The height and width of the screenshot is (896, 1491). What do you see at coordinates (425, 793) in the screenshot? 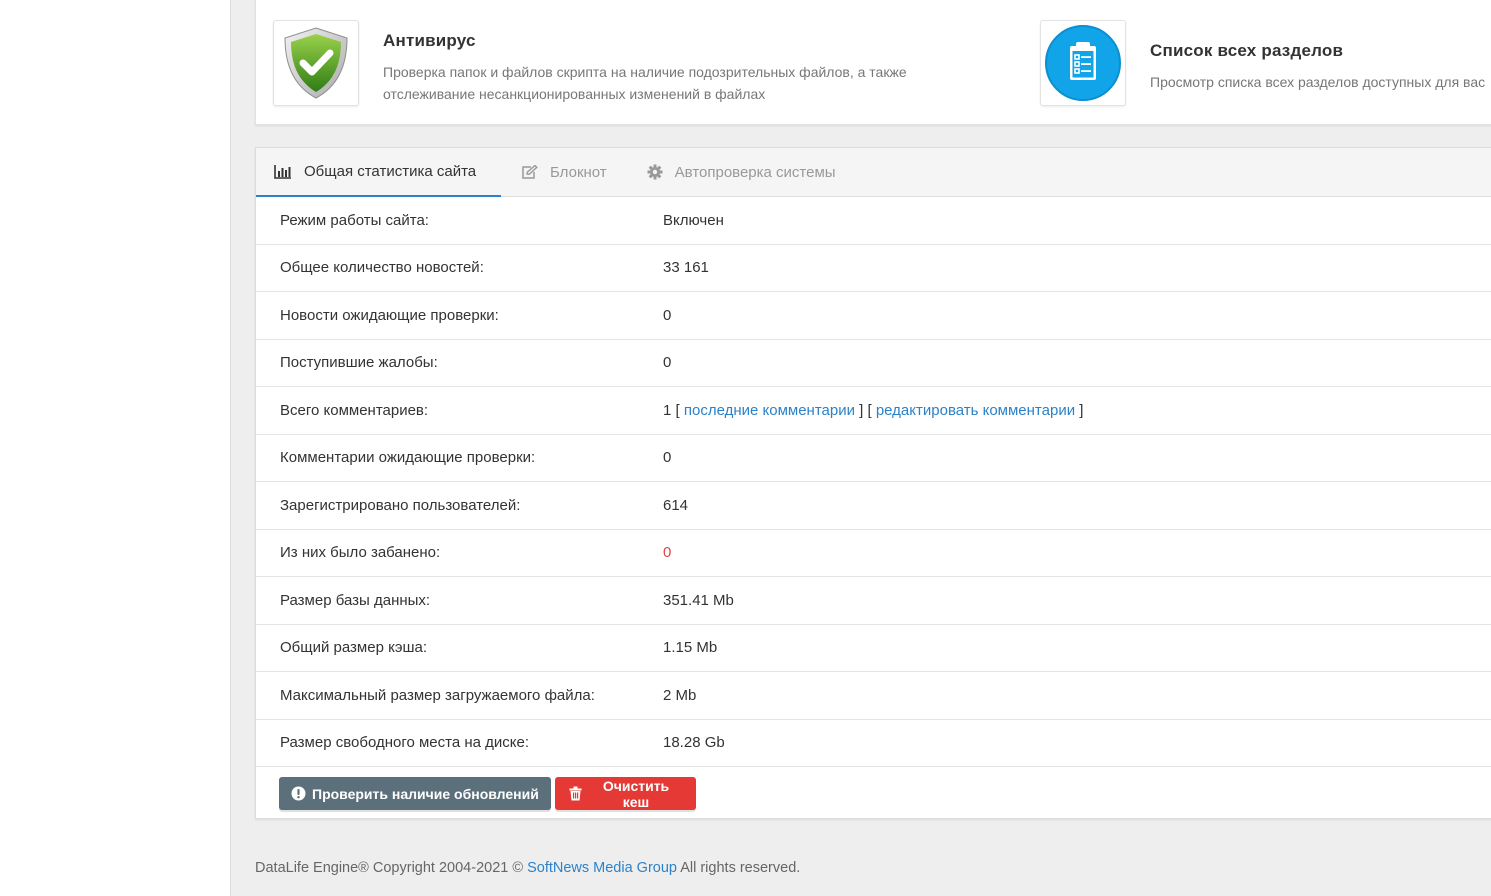
I see `button-label: Проверить наличие обновлений` at bounding box center [425, 793].